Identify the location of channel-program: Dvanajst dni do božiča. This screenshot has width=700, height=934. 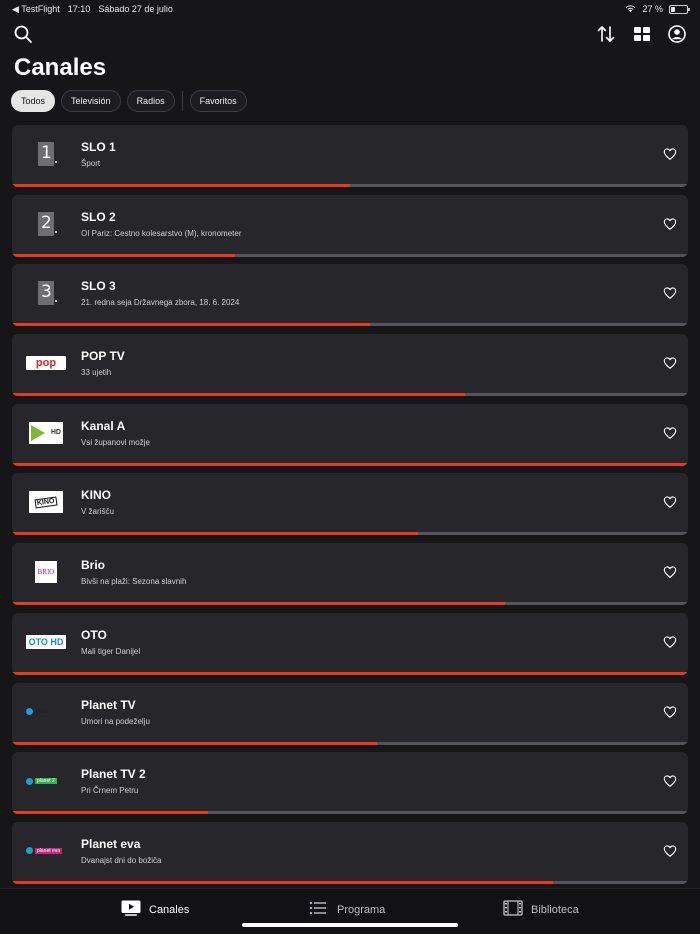
(121, 860).